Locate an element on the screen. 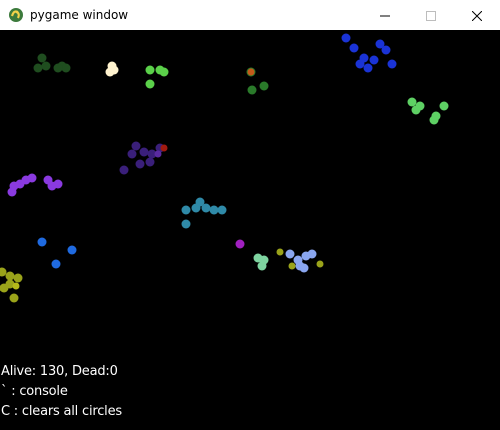 The image size is (500, 430). mint-cluster is located at coordinates (261, 262).